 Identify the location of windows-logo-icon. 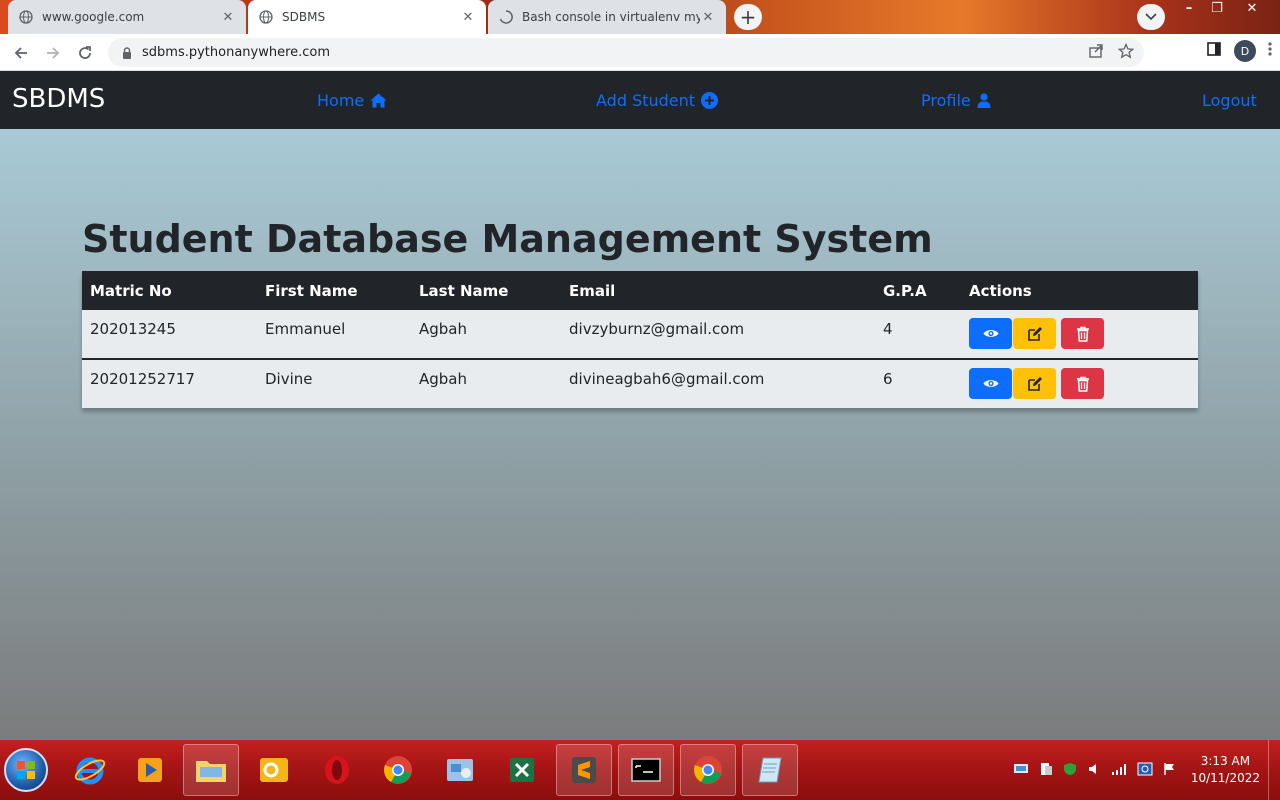
(26, 770).